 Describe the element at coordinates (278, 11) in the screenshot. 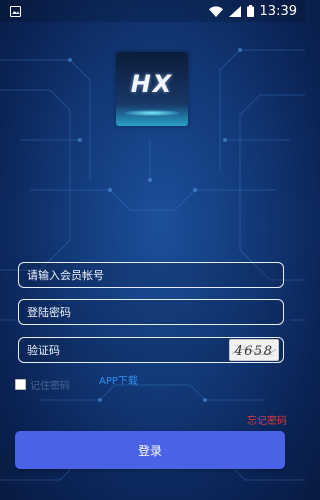

I see `status-time: 13:39` at that location.